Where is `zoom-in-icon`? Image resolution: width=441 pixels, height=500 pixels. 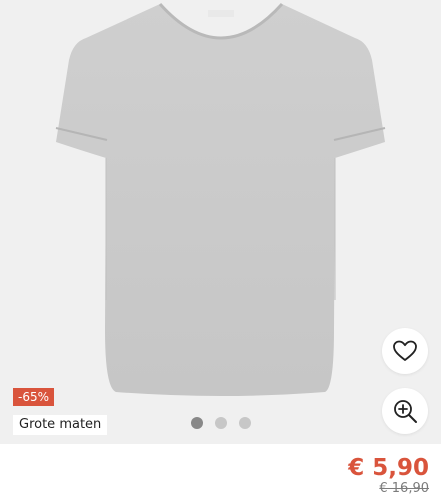 zoom-in-icon is located at coordinates (405, 411).